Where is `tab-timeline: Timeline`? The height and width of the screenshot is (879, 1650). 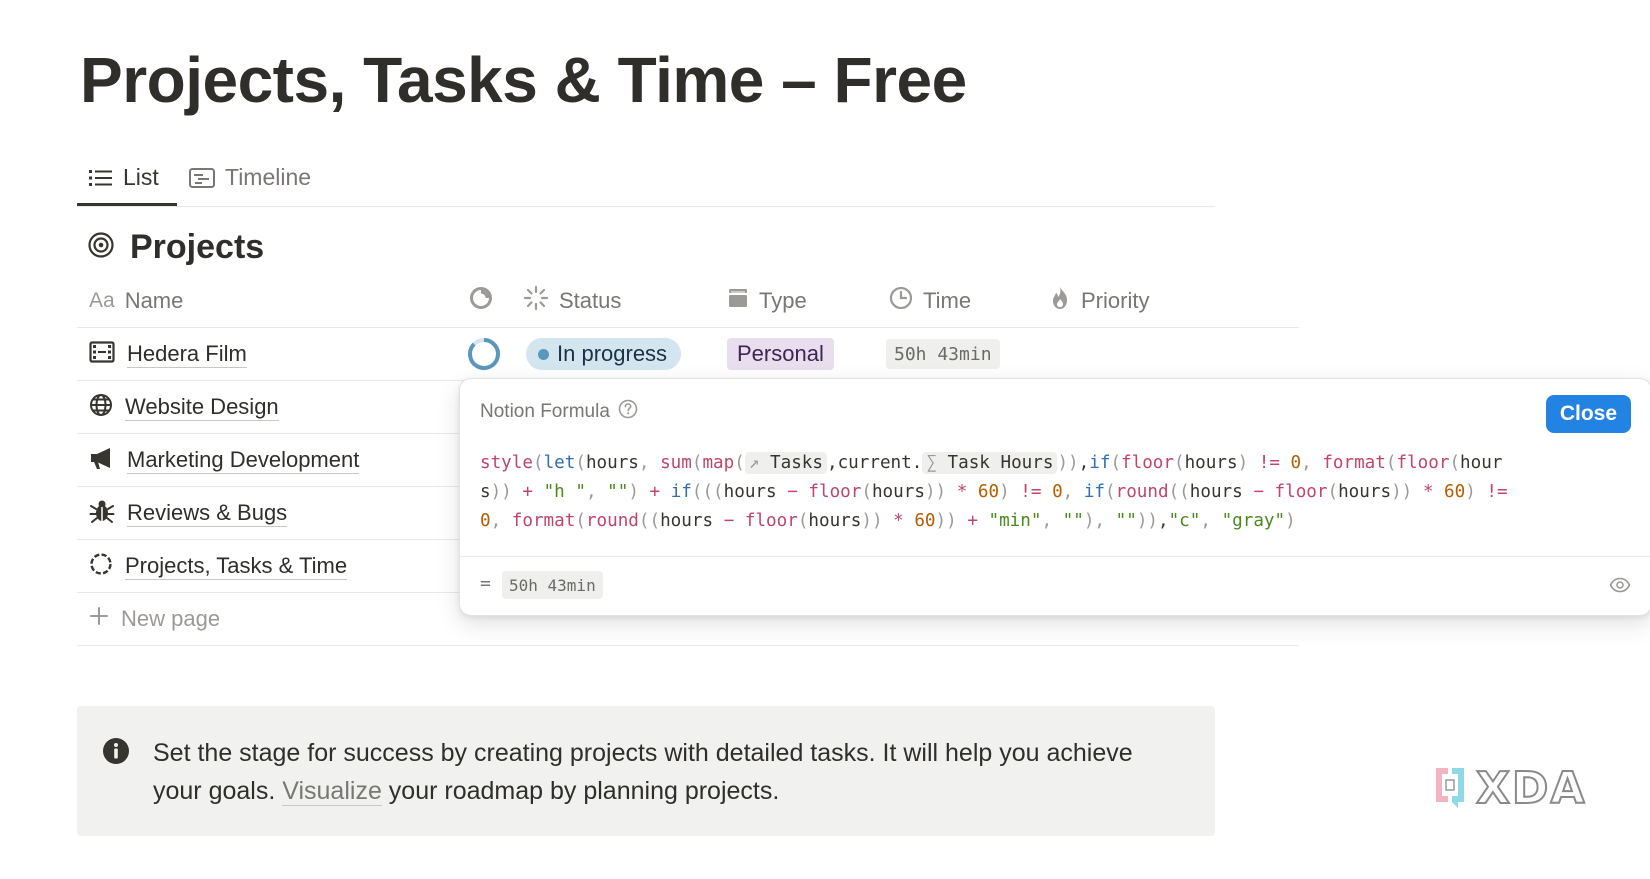
tab-timeline: Timeline is located at coordinates (250, 177).